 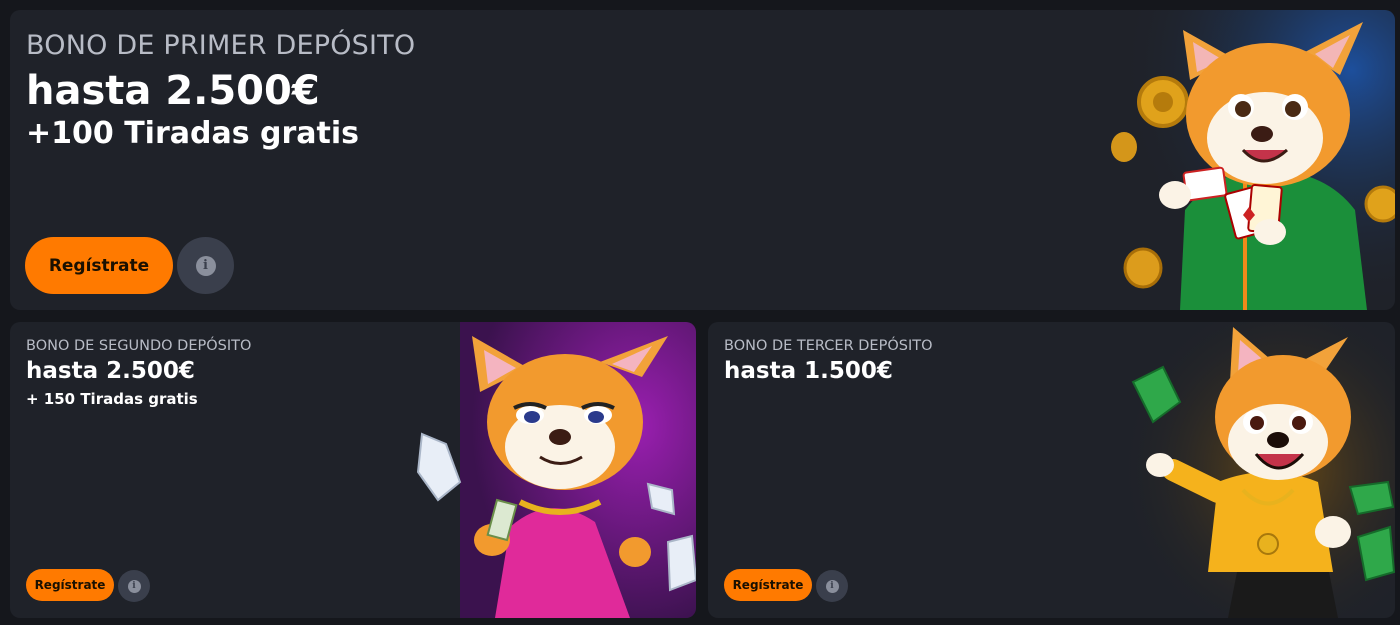 What do you see at coordinates (221, 45) in the screenshot?
I see `promo-subtitle: BONO DE PRIMER DEPÓSITO` at bounding box center [221, 45].